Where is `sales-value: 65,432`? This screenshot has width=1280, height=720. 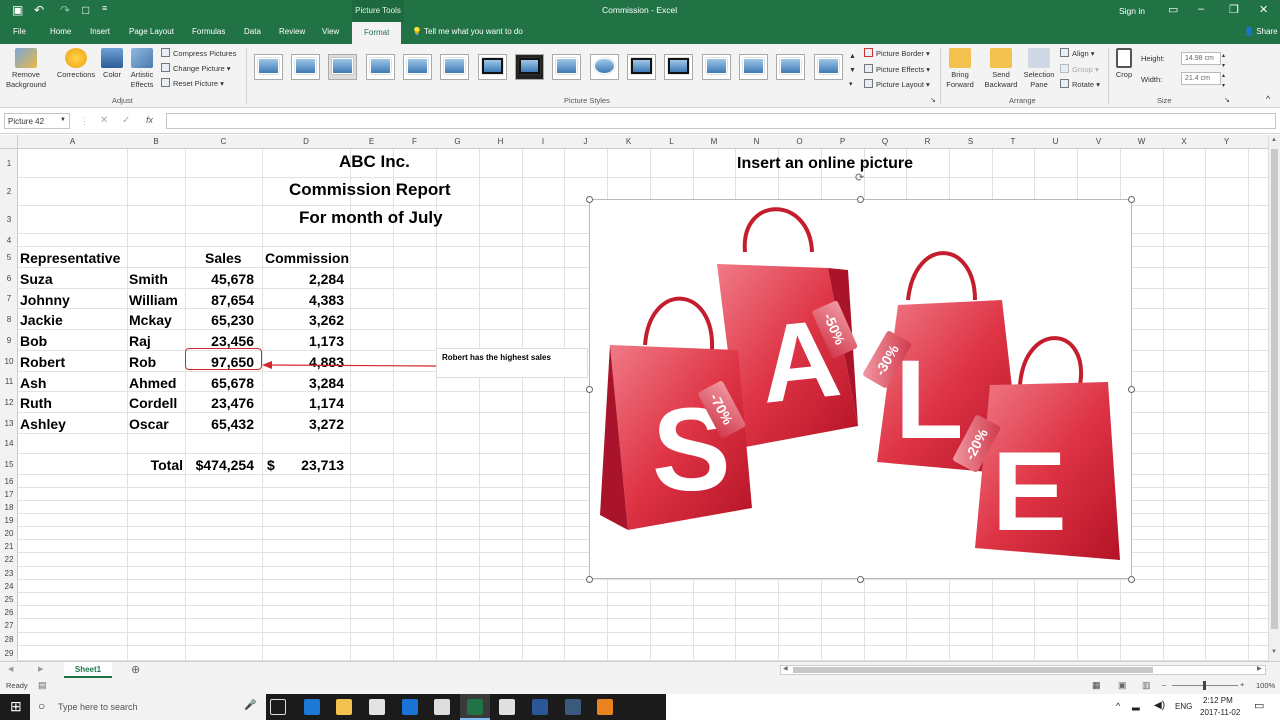
sales-value: 65,432 is located at coordinates (220, 424).